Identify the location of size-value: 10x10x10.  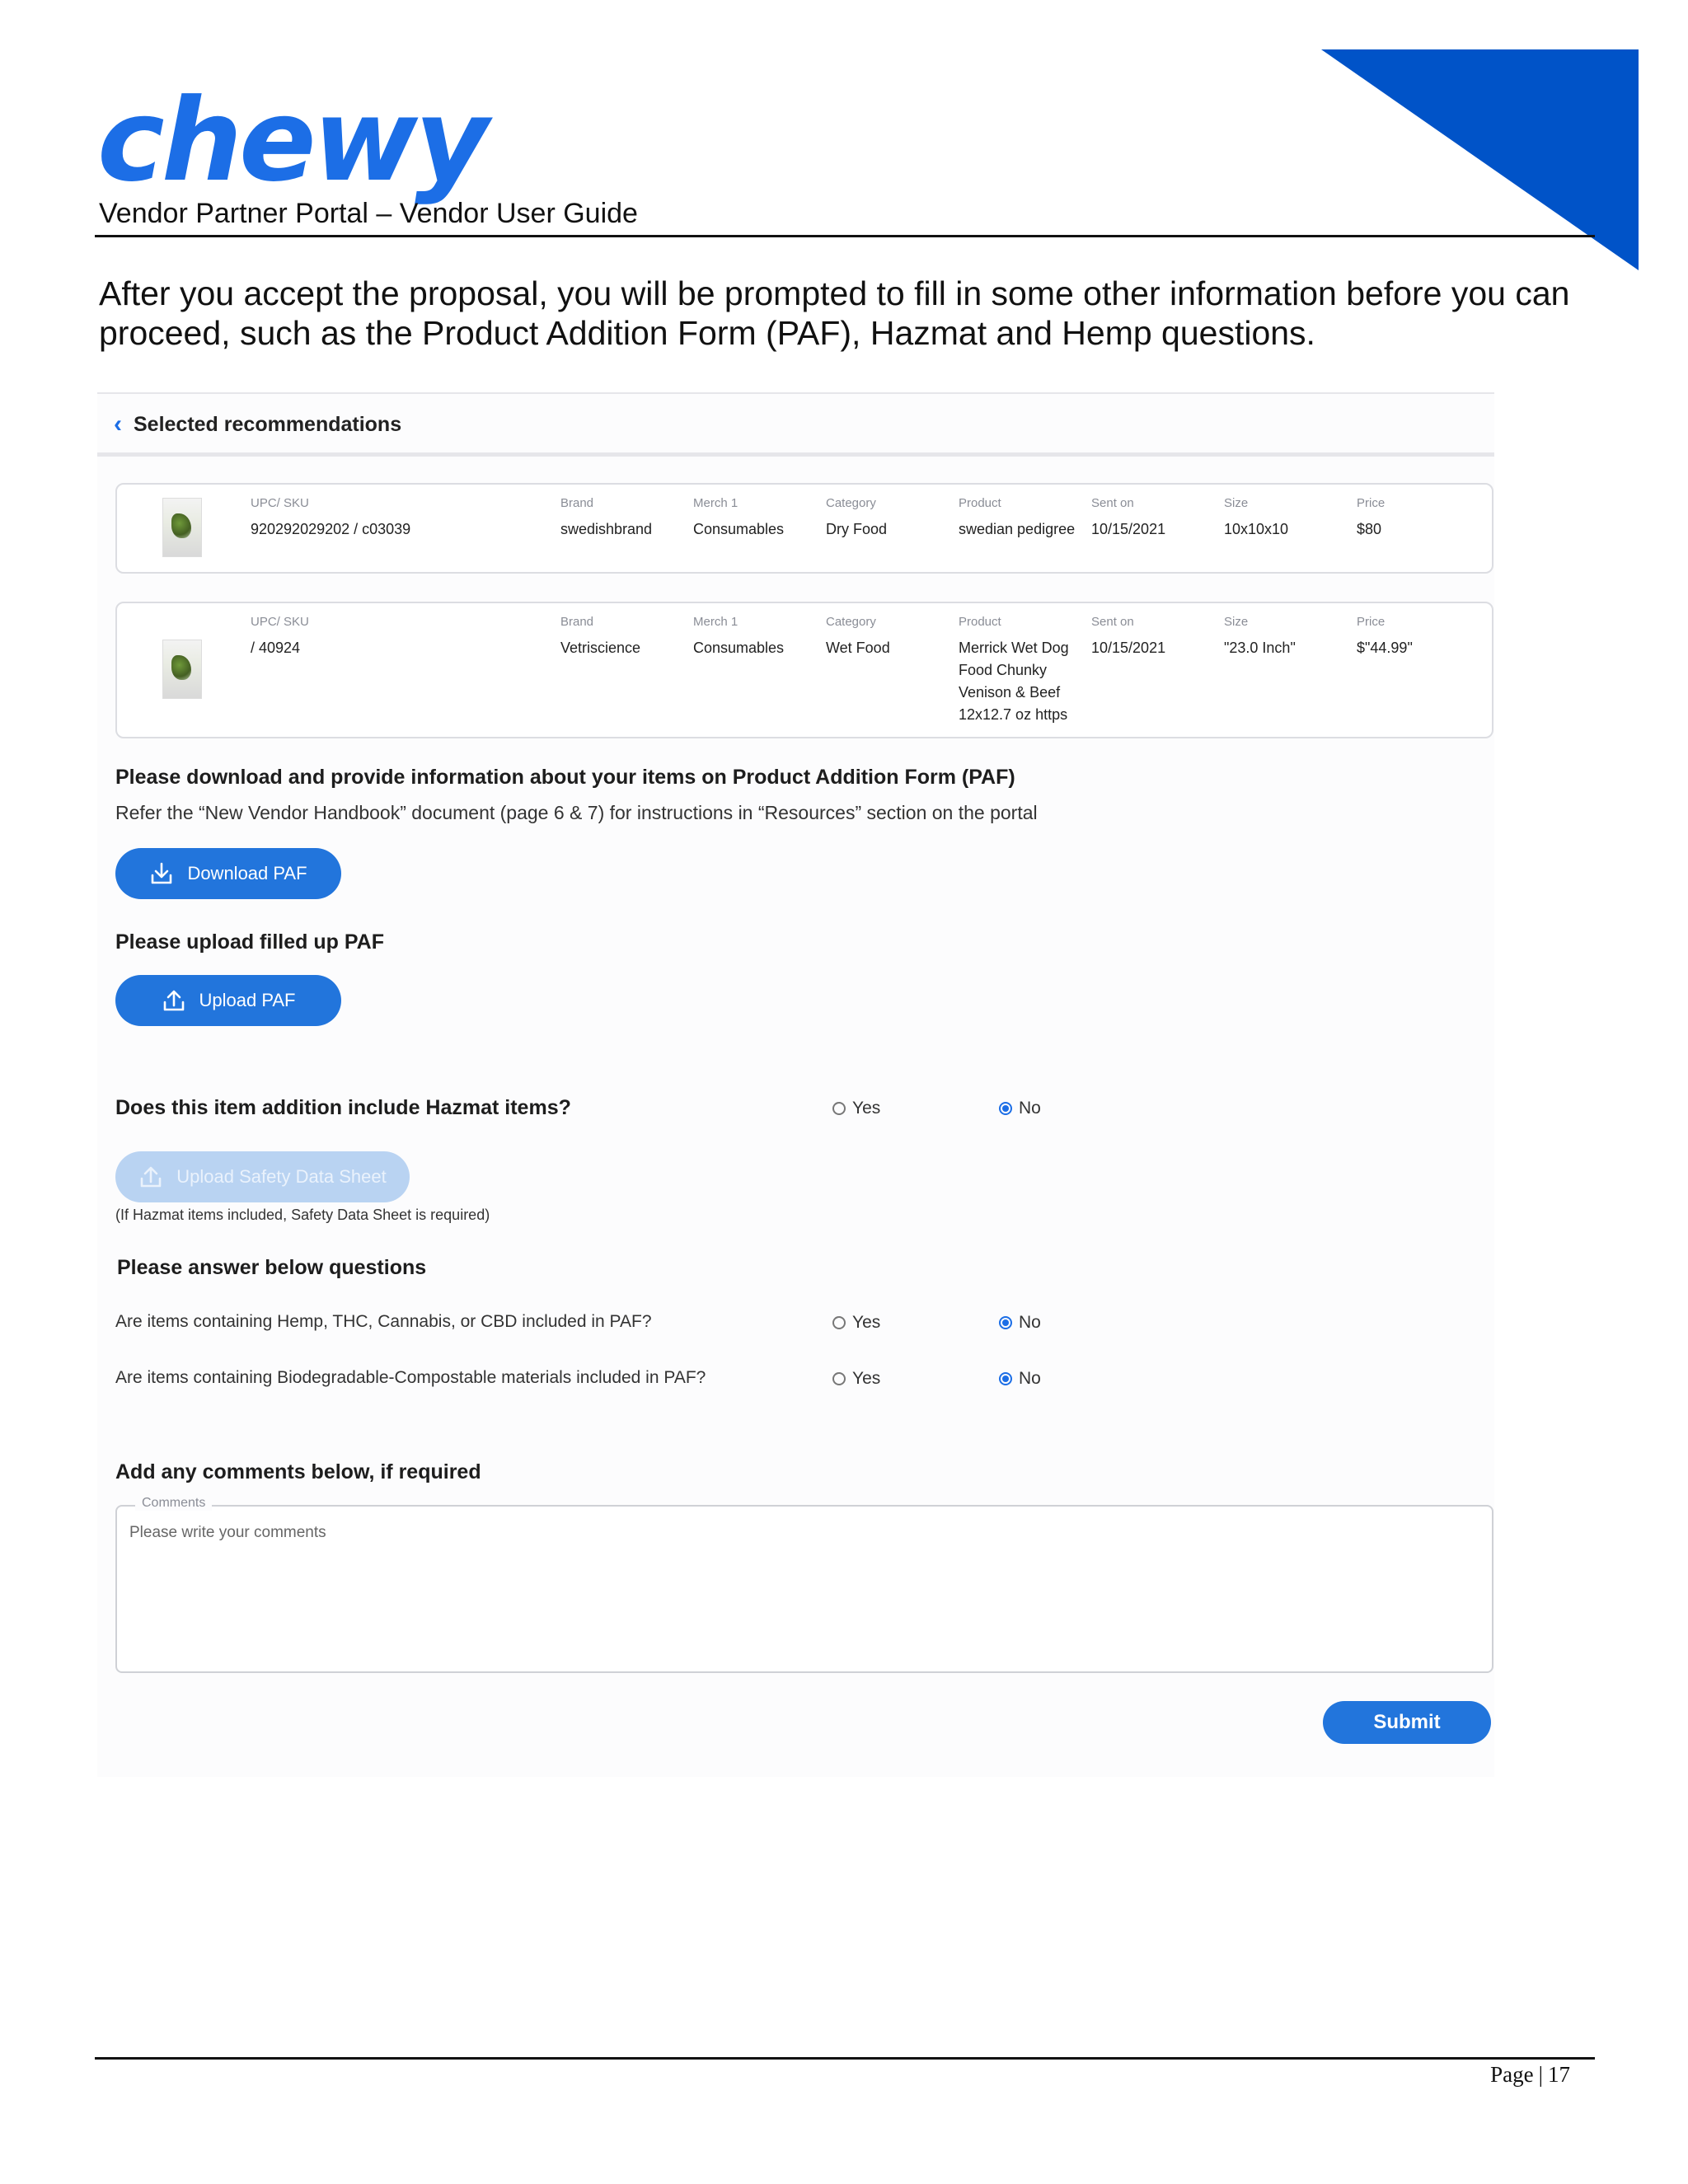
(1256, 529).